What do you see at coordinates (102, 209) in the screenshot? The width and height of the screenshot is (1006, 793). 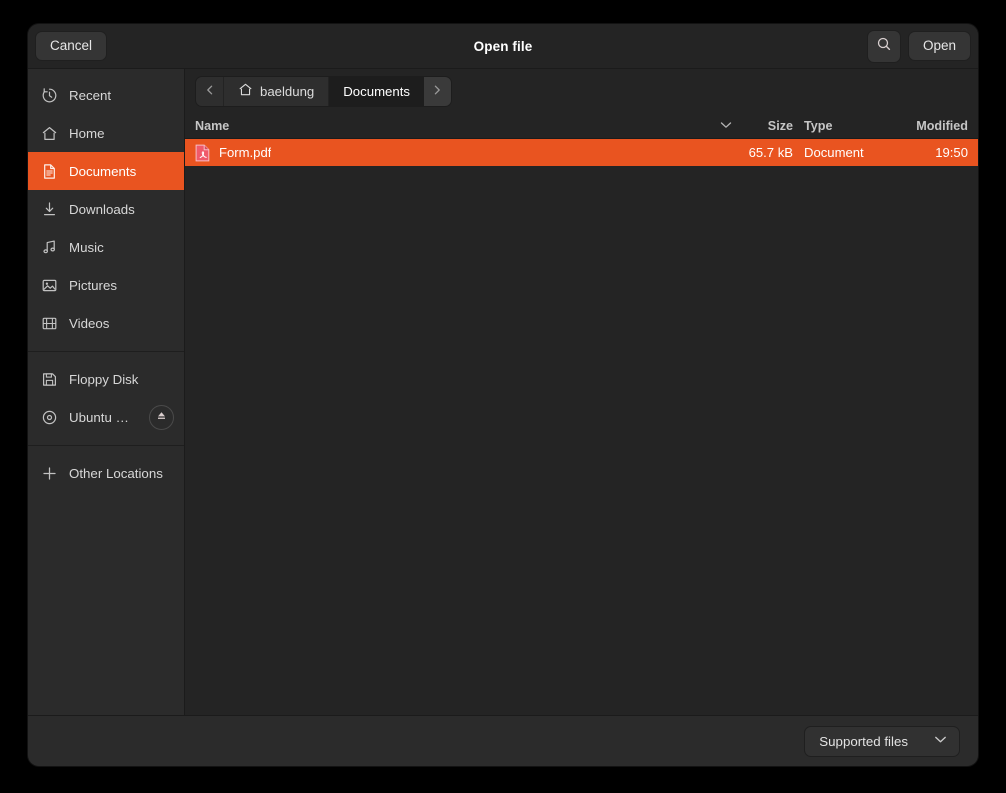 I see `sidebar-item-label: Downloads` at bounding box center [102, 209].